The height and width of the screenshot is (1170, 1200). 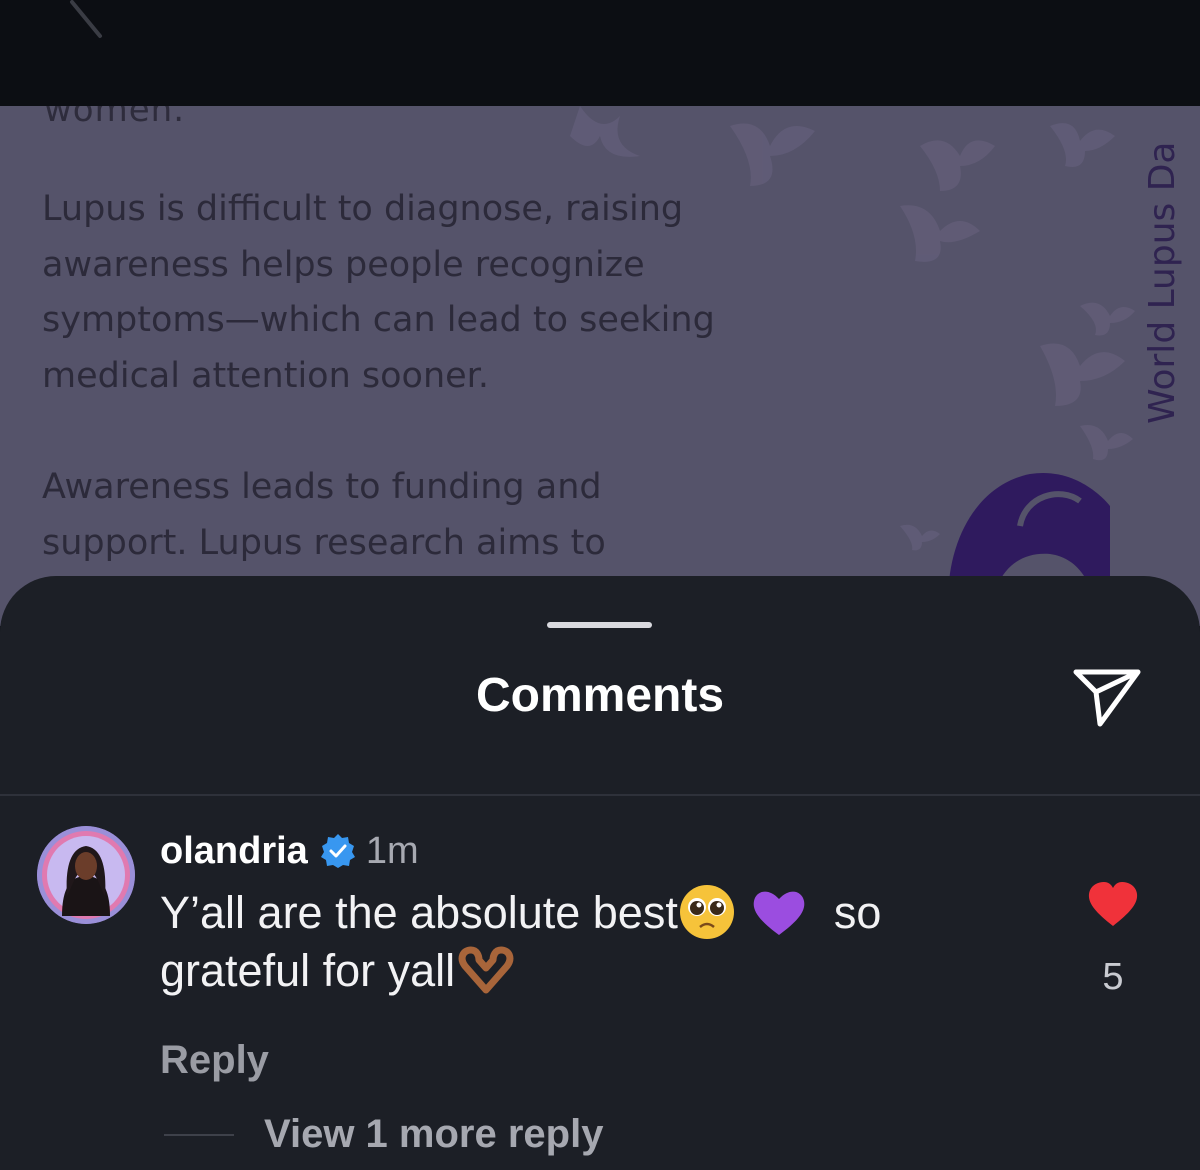 What do you see at coordinates (419, 912) in the screenshot?
I see `comment-text-part: Y’all are the absolute best` at bounding box center [419, 912].